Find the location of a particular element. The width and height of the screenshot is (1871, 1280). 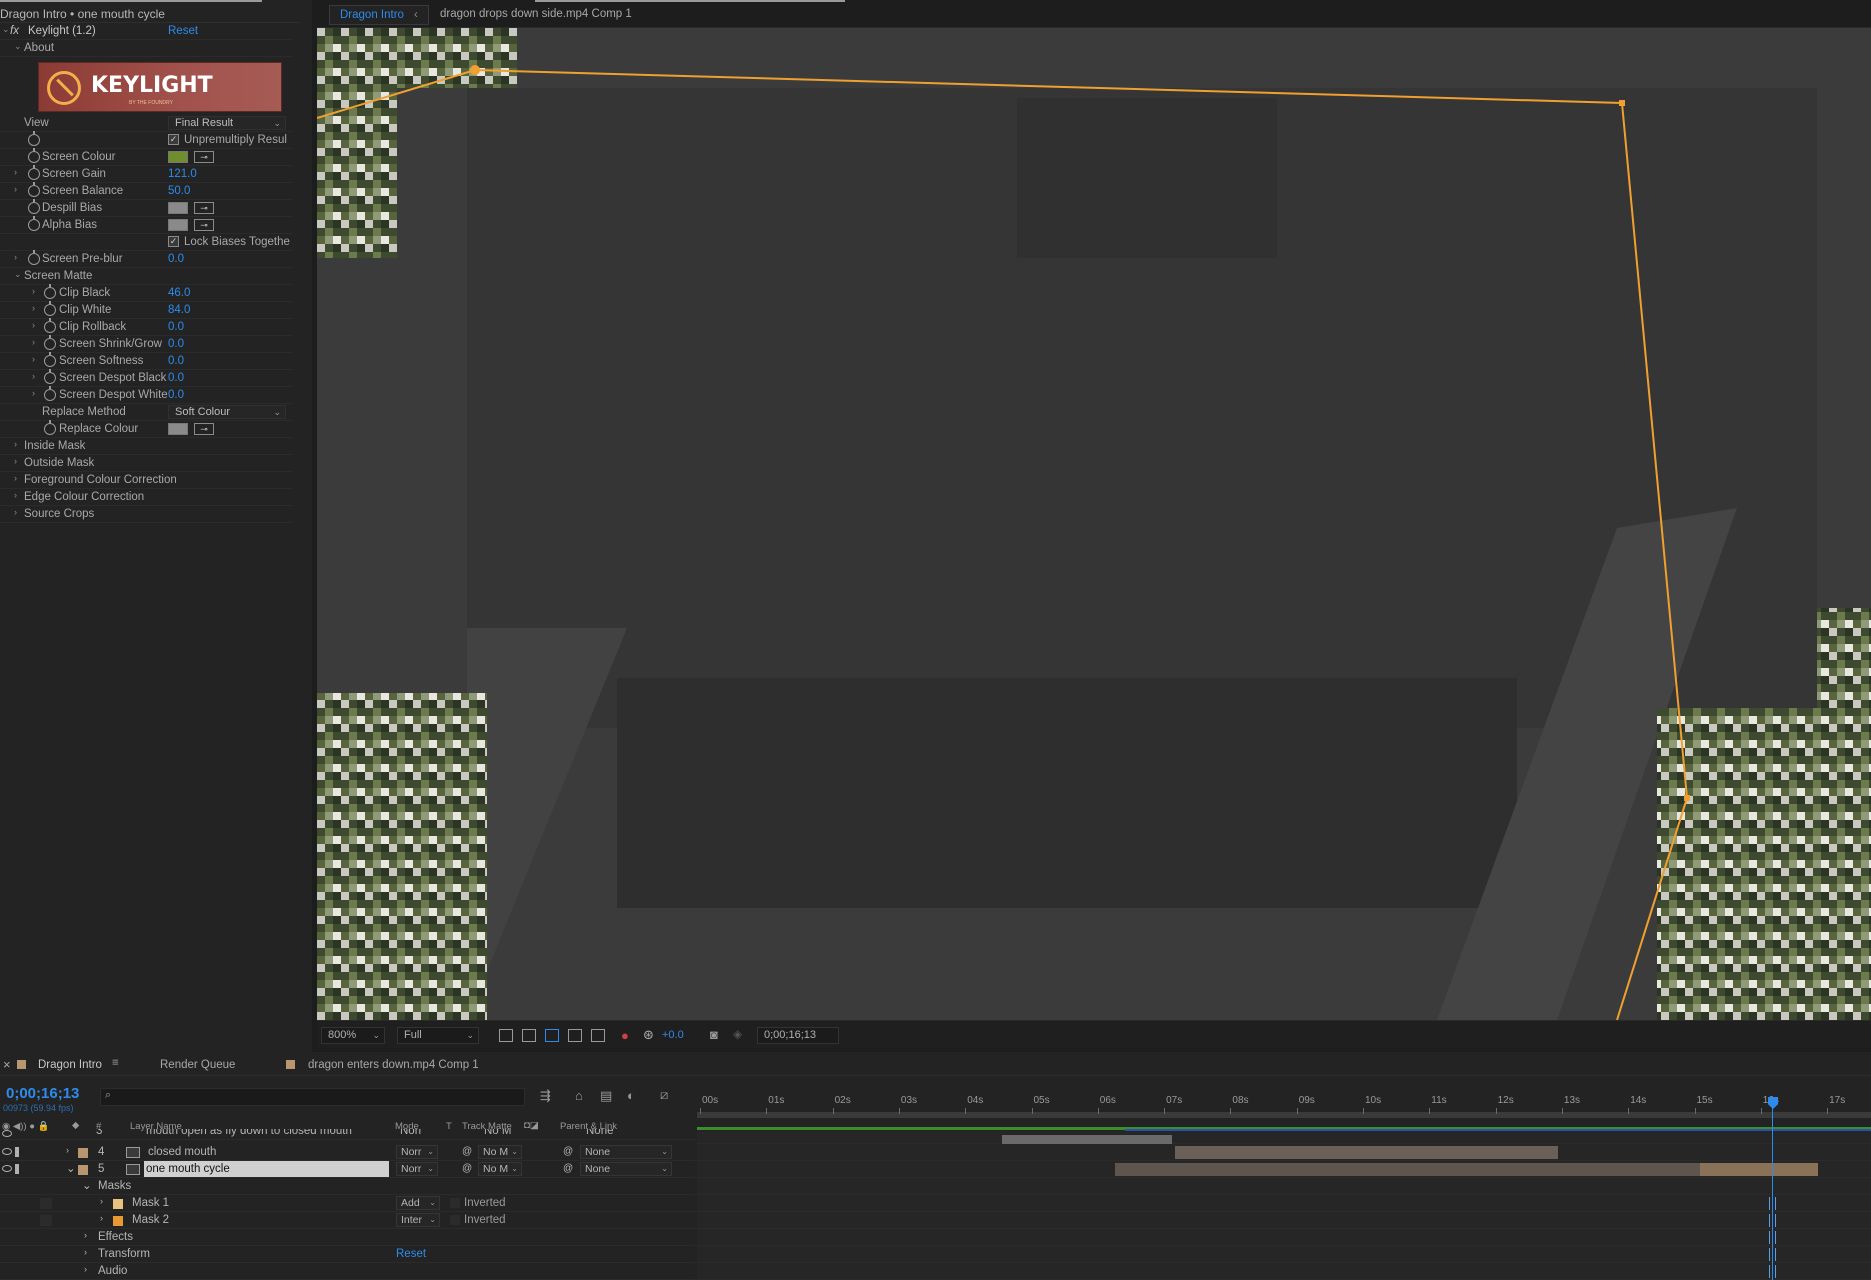

mask-lock-toggle is located at coordinates (46, 1220).